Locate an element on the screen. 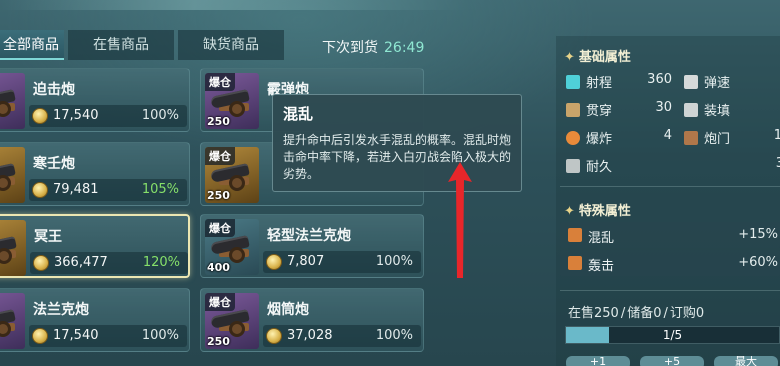 The width and height of the screenshot is (780, 366). item-price-bar: 366,477 120% is located at coordinates (109, 263).